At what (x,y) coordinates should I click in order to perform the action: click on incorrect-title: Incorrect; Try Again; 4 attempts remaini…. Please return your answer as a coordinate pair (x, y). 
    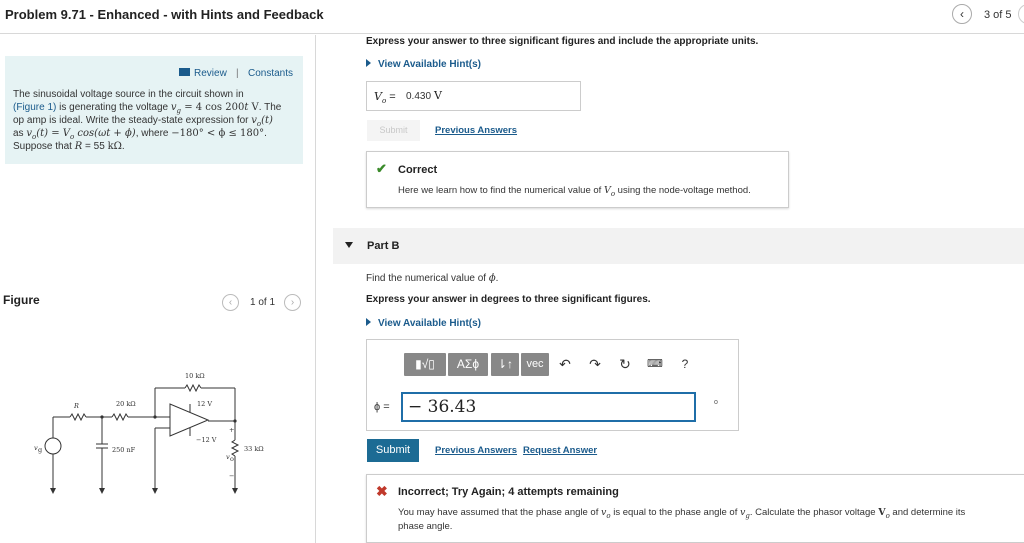
    Looking at the image, I should click on (508, 492).